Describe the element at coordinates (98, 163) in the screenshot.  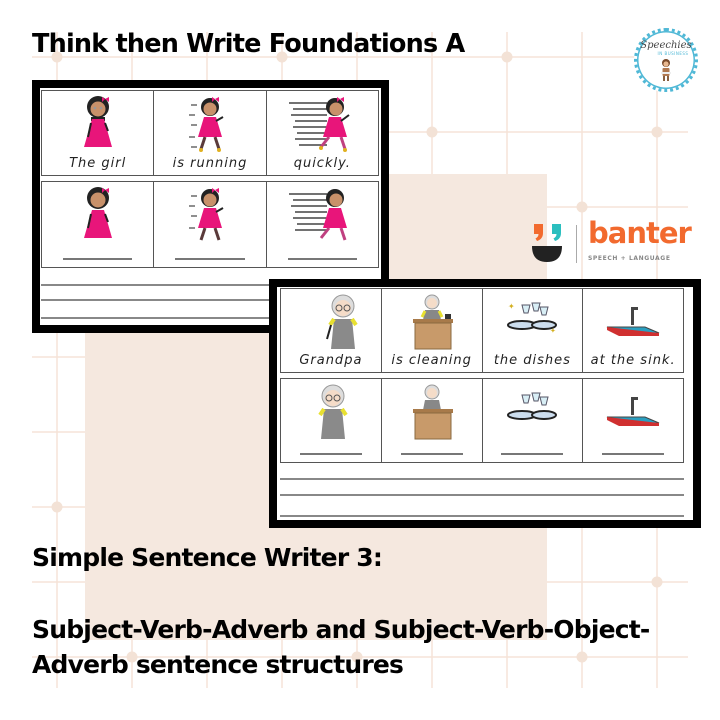
I see `cell-word: The girl` at that location.